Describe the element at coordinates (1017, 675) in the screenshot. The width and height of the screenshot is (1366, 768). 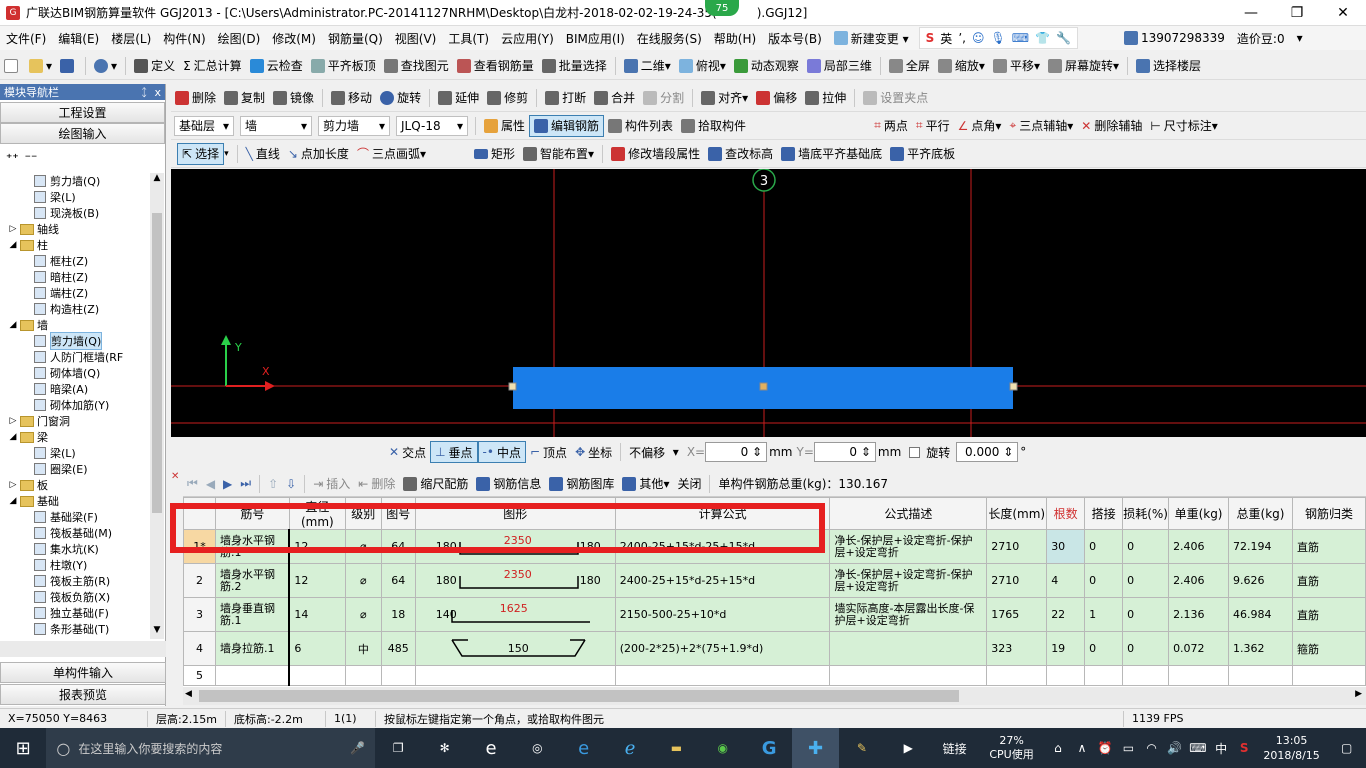
I see `grid-cell-len` at that location.